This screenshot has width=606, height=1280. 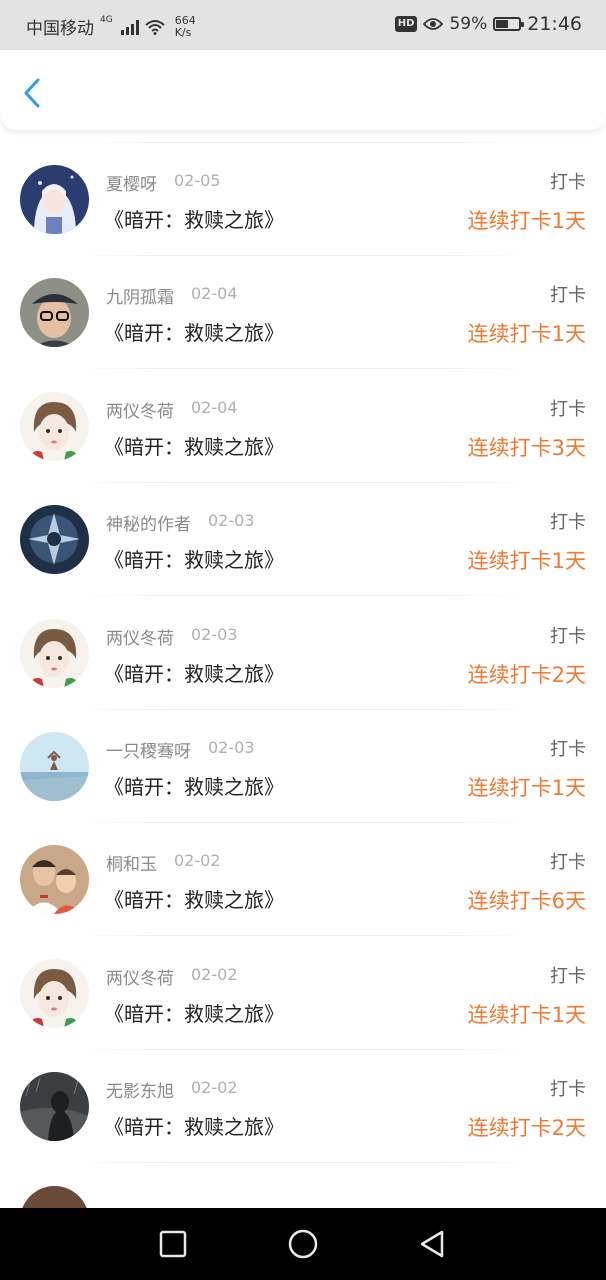 I want to click on network-type: 4G, so click(x=106, y=19).